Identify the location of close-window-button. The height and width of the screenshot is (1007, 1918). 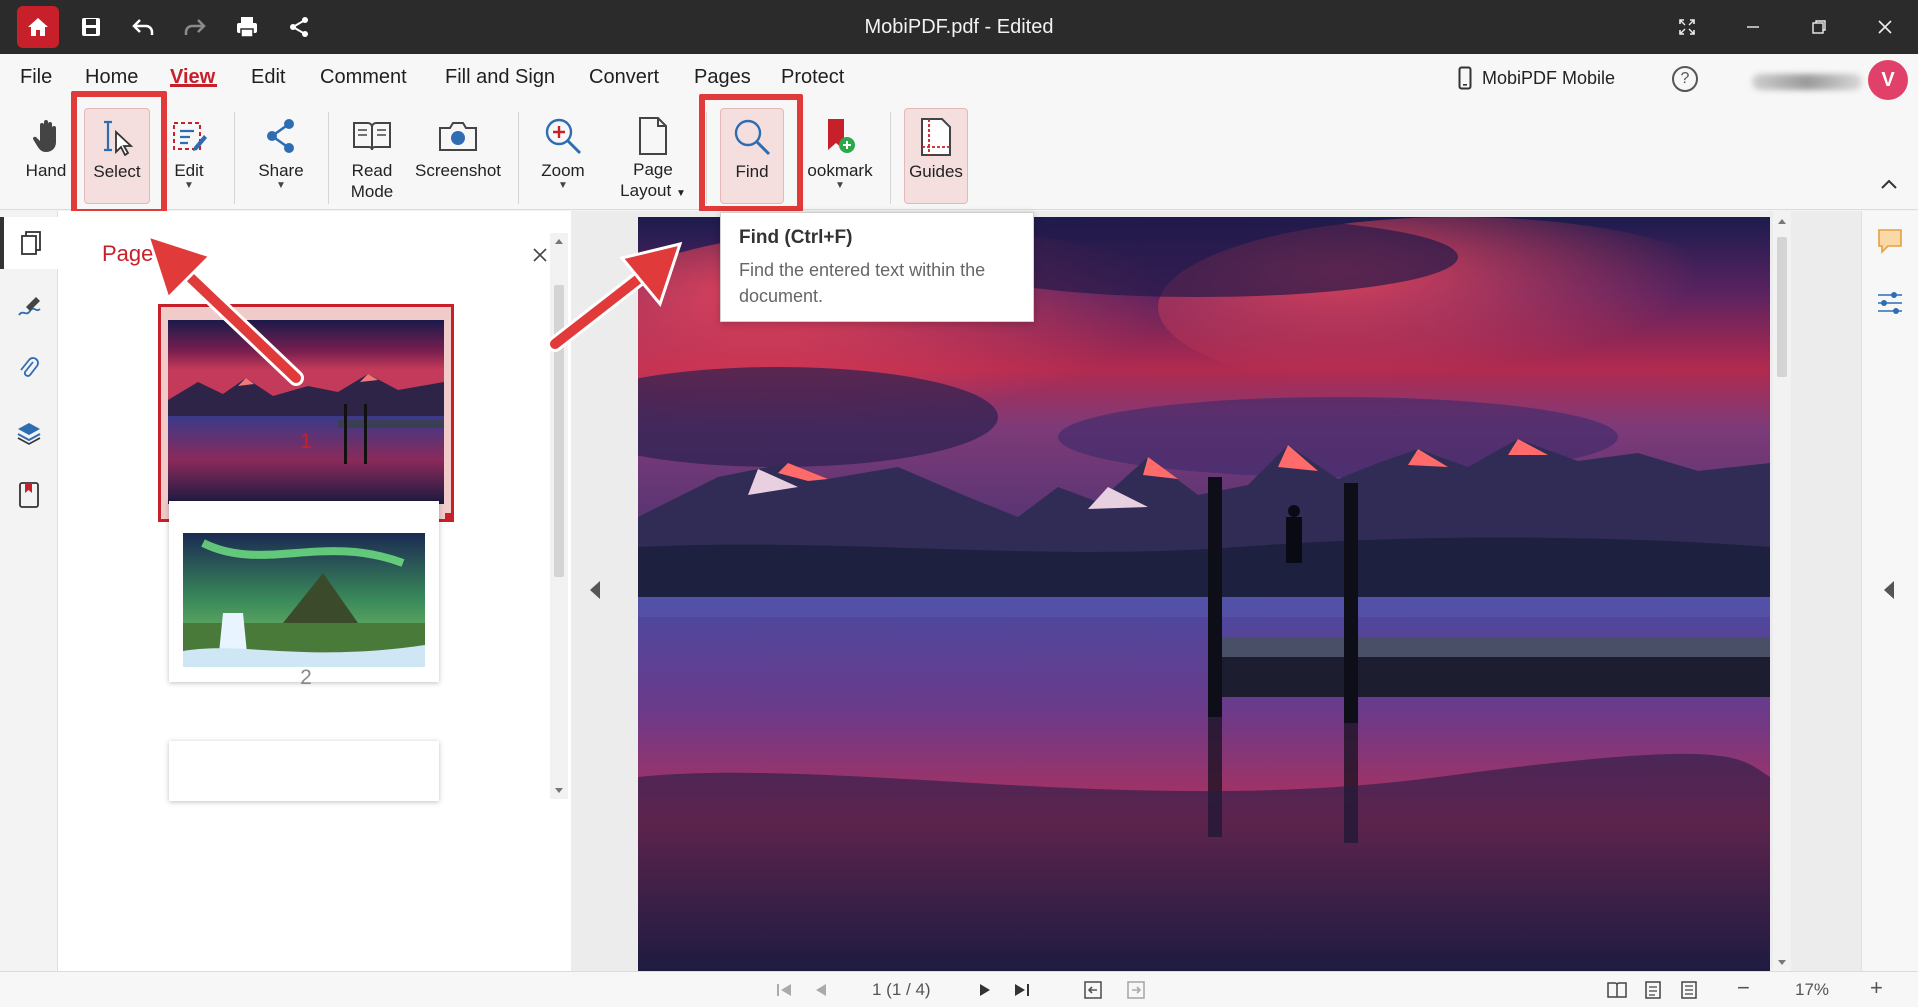
(1885, 27).